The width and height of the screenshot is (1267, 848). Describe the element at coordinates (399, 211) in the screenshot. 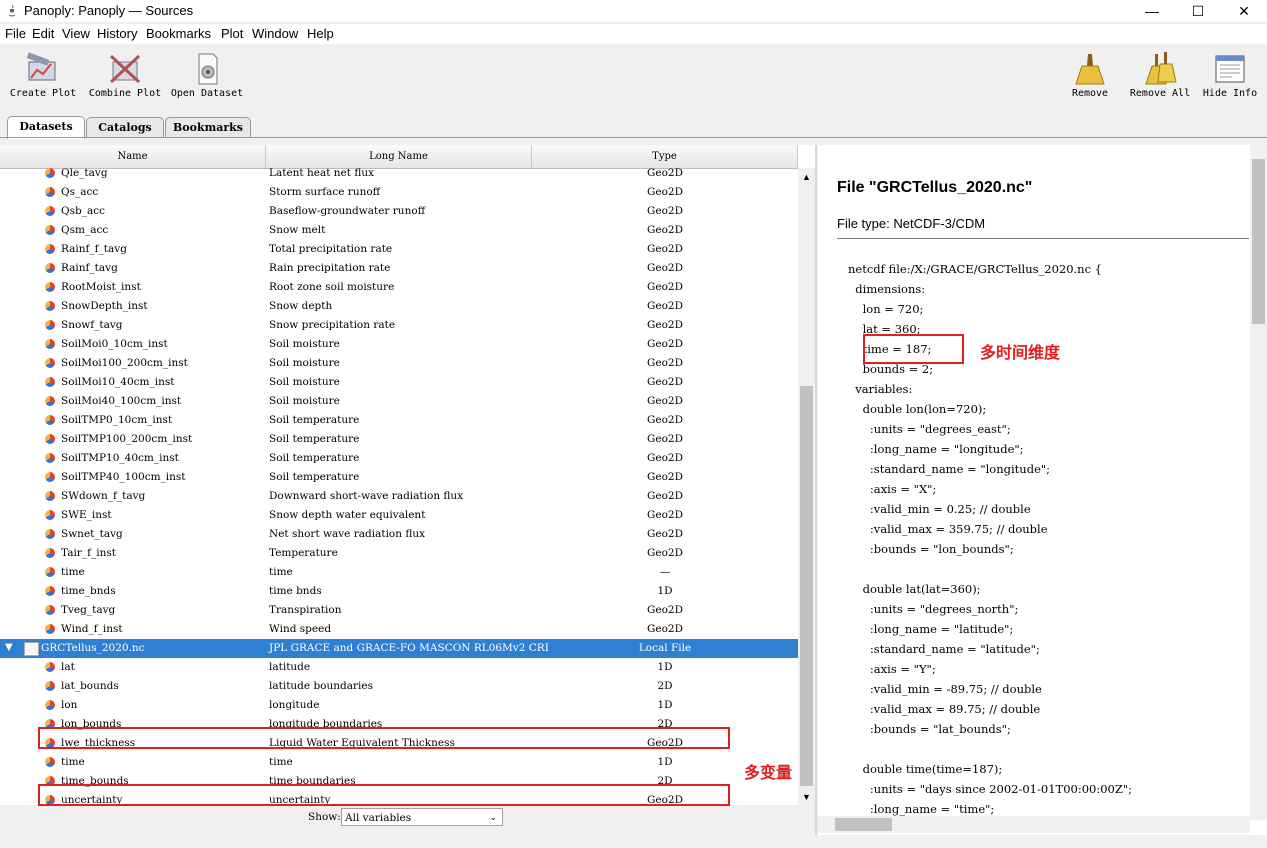

I see `table-row: Qsb_acc Baseflow-groundwater runoff Geo2D` at that location.